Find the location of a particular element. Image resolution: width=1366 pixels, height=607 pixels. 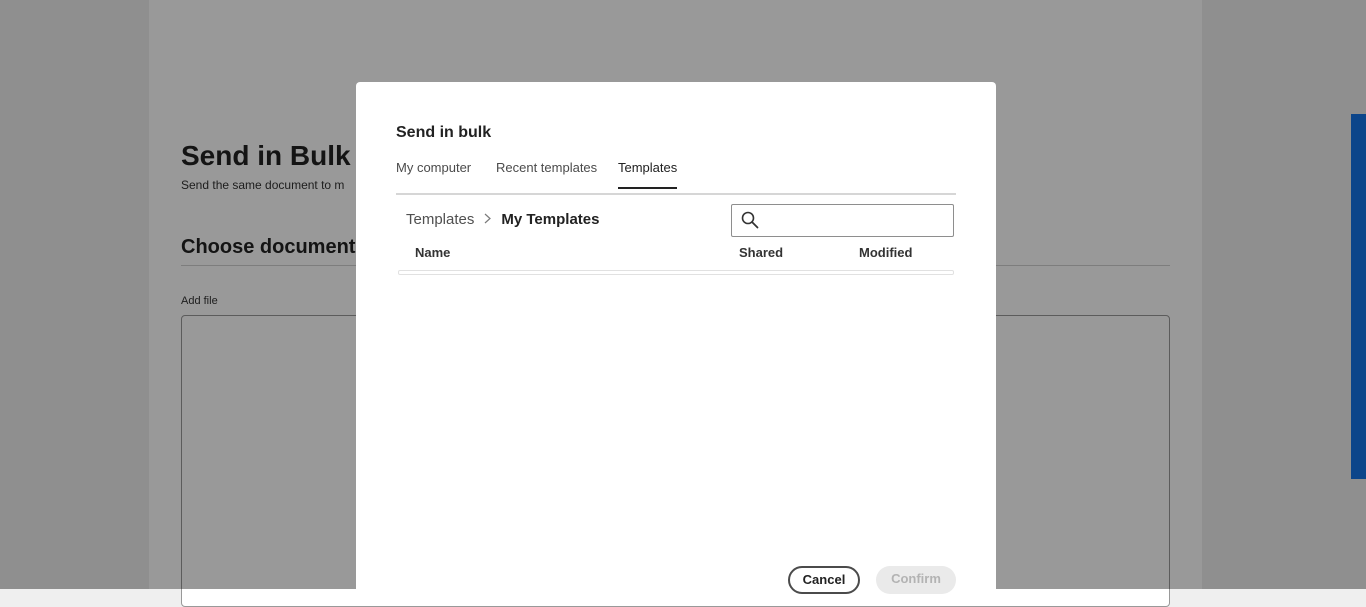

tab-my-computer: My computer is located at coordinates (433, 173).